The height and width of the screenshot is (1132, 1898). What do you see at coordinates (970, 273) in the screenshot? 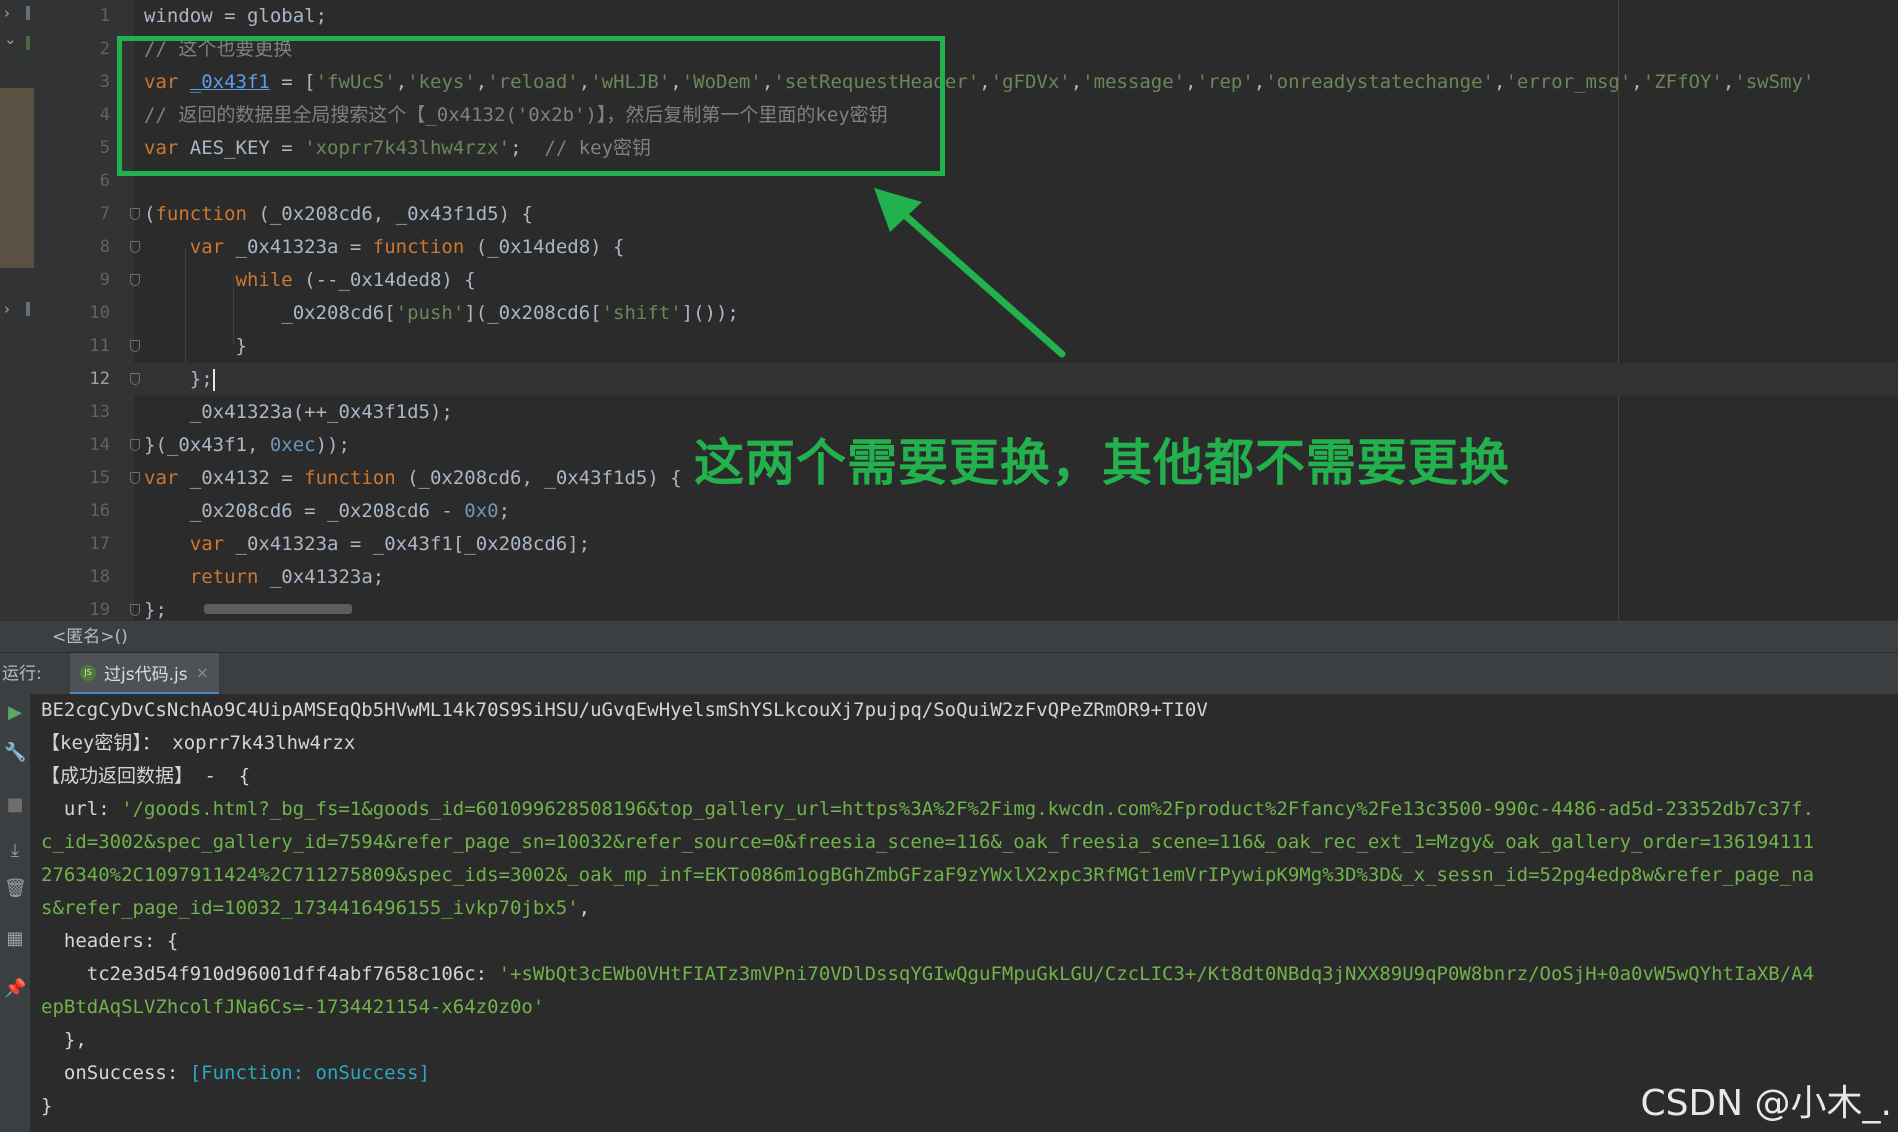
I see `annotation-arrow` at bounding box center [970, 273].